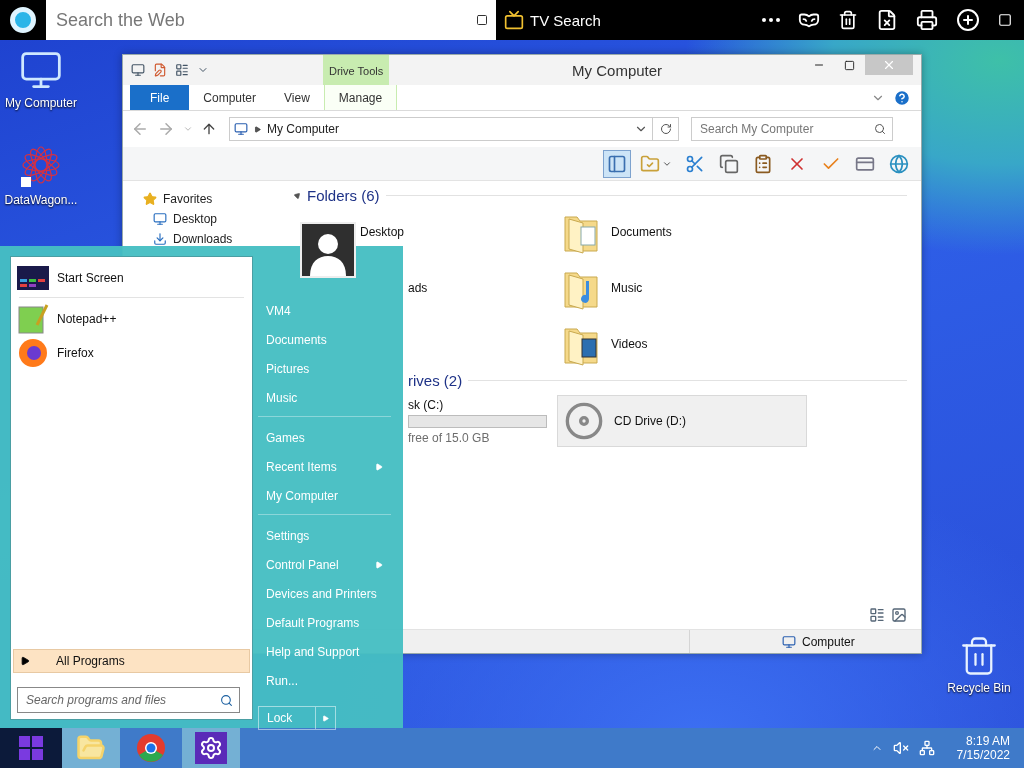  Describe the element at coordinates (160, 219) in the screenshot. I see `monitor-icon` at that location.